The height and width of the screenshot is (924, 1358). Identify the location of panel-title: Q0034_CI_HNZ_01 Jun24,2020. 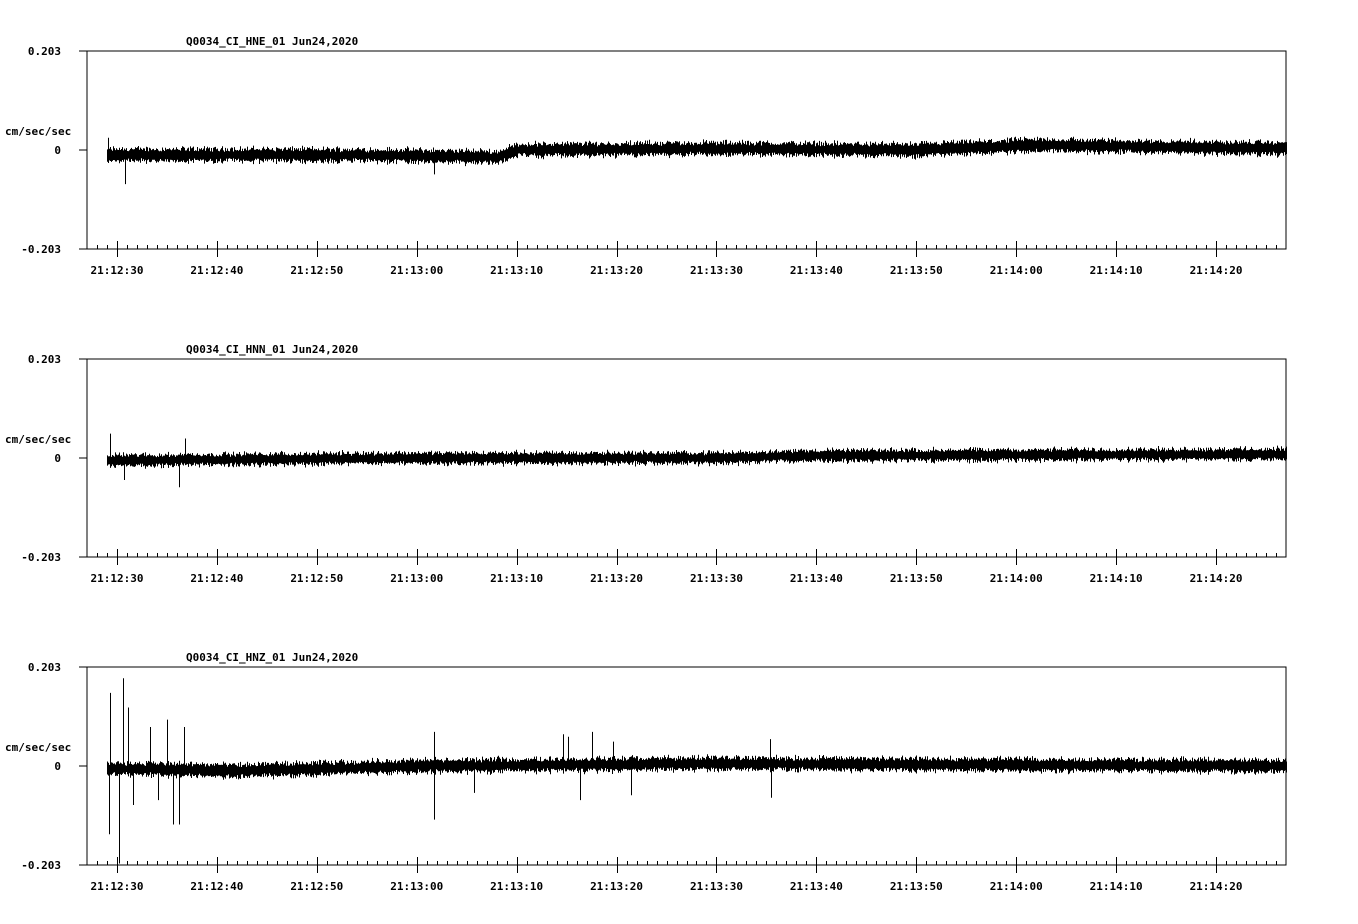
(272, 657).